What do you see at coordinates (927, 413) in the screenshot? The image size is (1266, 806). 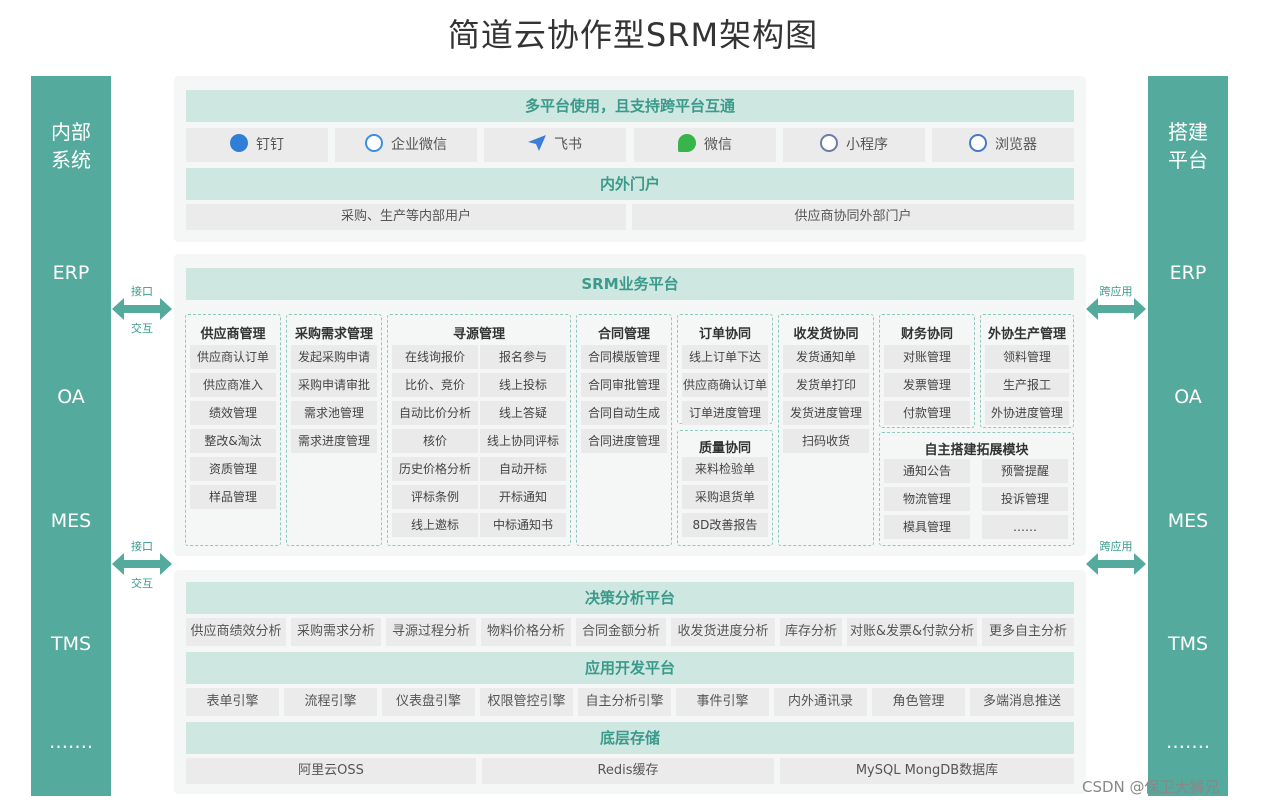 I see `module-item: 付款管理` at bounding box center [927, 413].